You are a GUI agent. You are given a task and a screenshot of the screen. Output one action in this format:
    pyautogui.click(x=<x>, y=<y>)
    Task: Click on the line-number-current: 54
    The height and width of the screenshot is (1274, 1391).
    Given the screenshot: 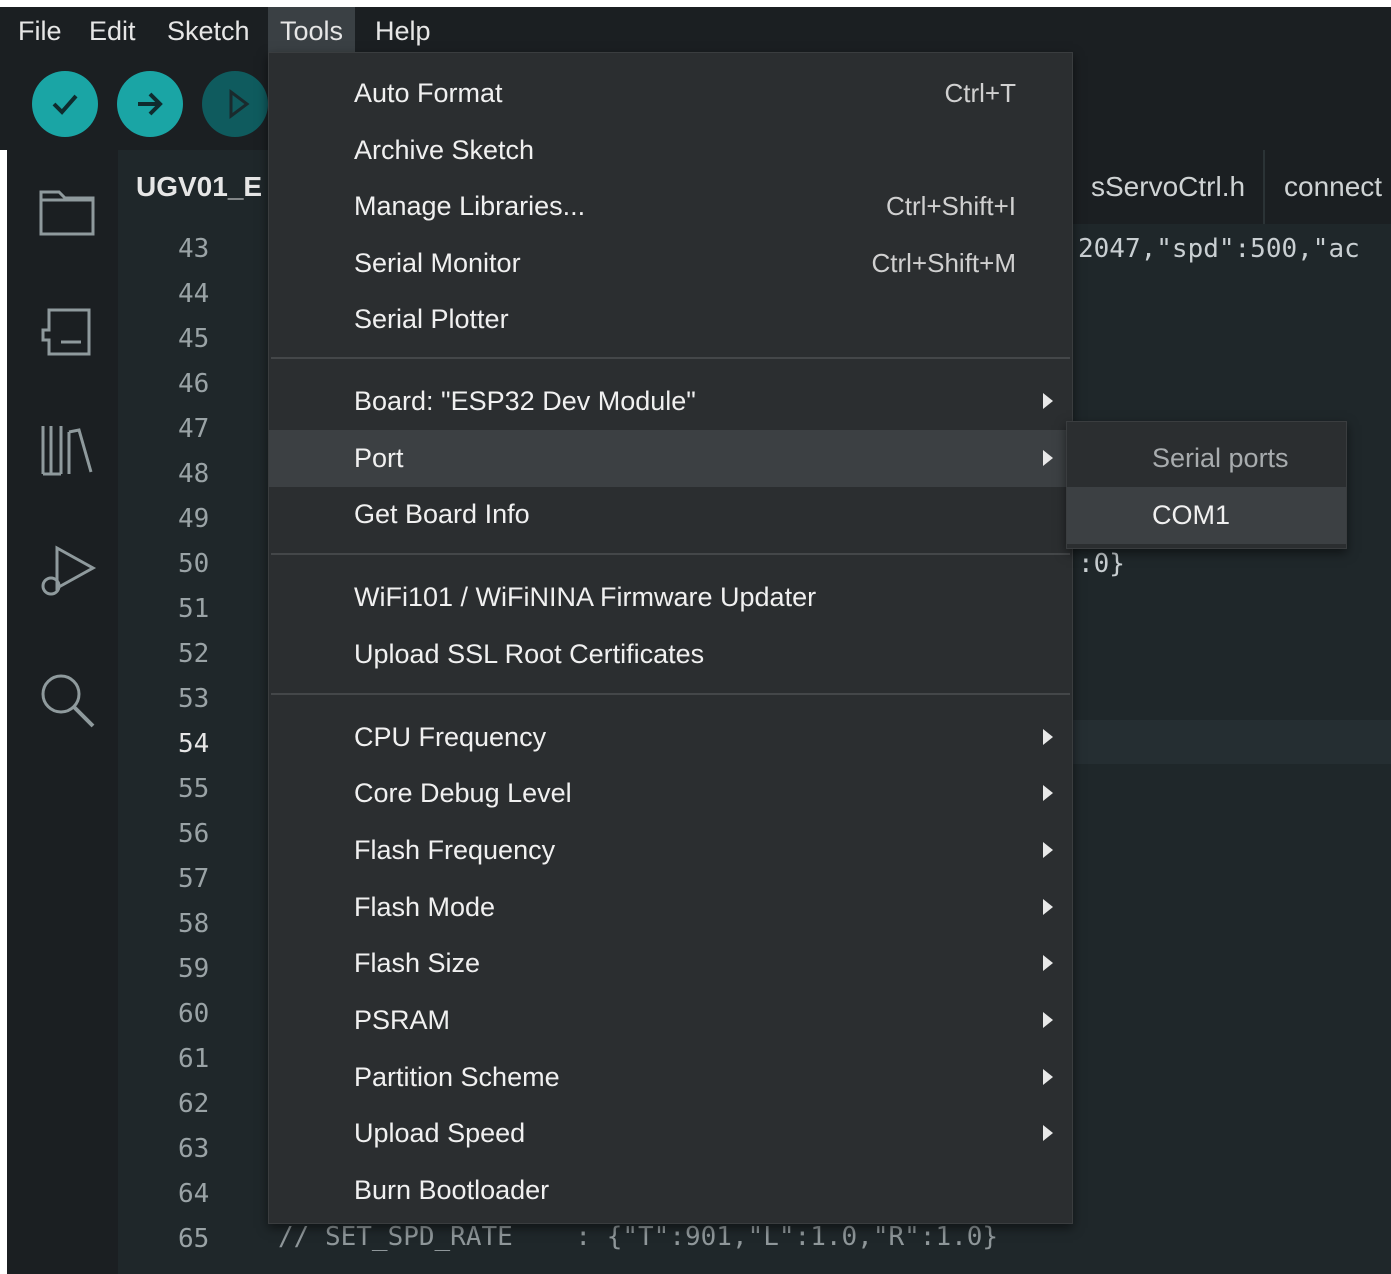 What is the action you would take?
    pyautogui.click(x=194, y=744)
    